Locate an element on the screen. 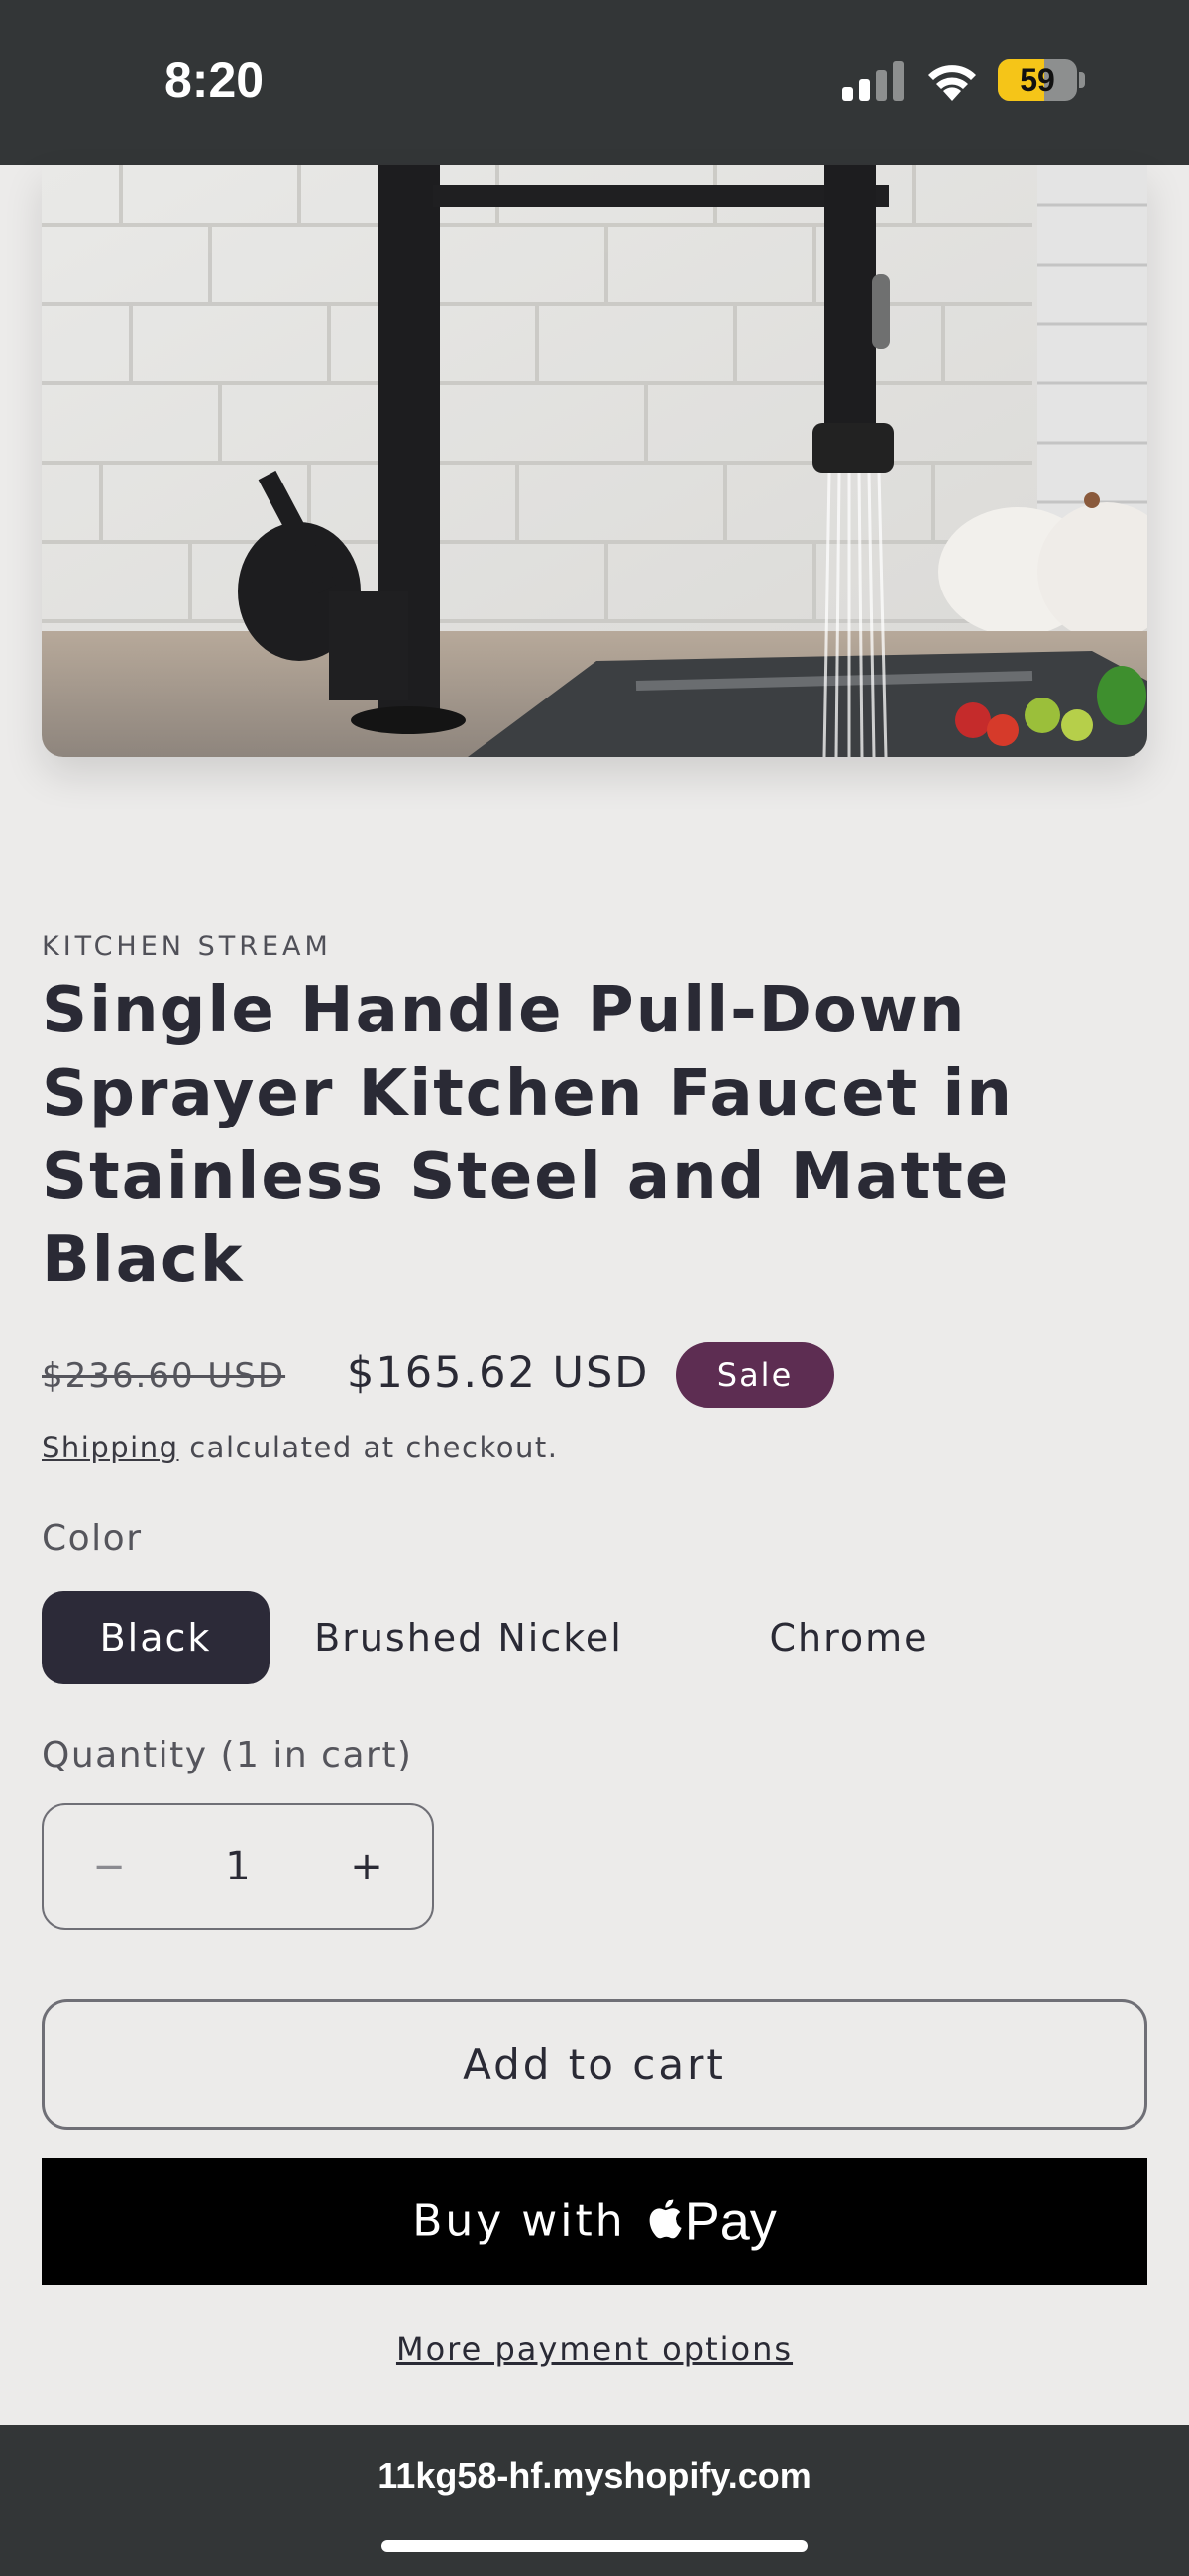 The image size is (1189, 2576). battery-icon: 59 is located at coordinates (1041, 80).